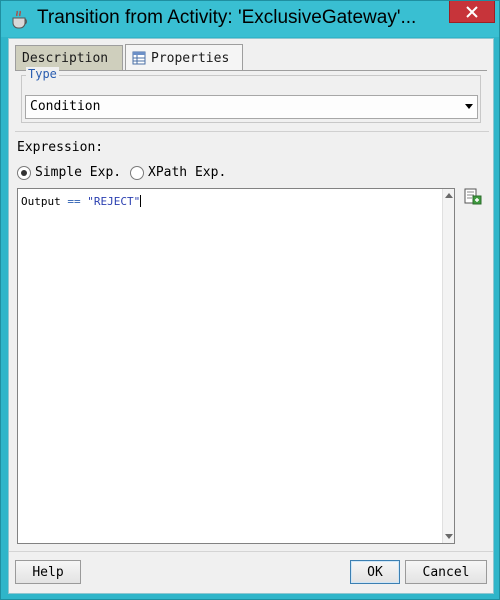 The width and height of the screenshot is (500, 600). I want to click on radio-simple-expression: Simple Exp., so click(69, 172).